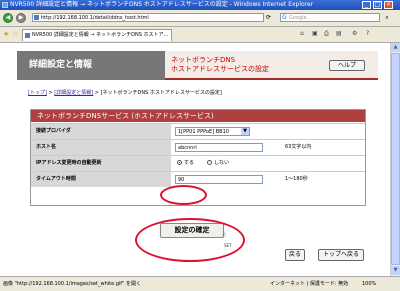 The height and width of the screenshot is (291, 400). What do you see at coordinates (268, 17) in the screenshot?
I see `refresh-icon: ⟳` at bounding box center [268, 17].